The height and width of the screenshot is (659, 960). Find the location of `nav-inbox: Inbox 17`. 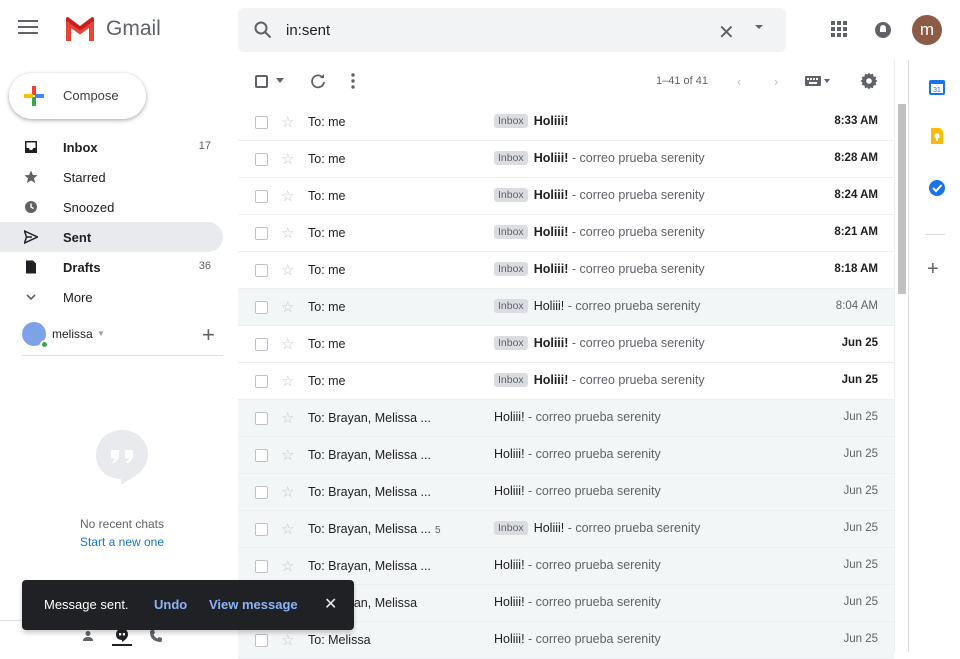

nav-inbox: Inbox 17 is located at coordinates (111, 147).